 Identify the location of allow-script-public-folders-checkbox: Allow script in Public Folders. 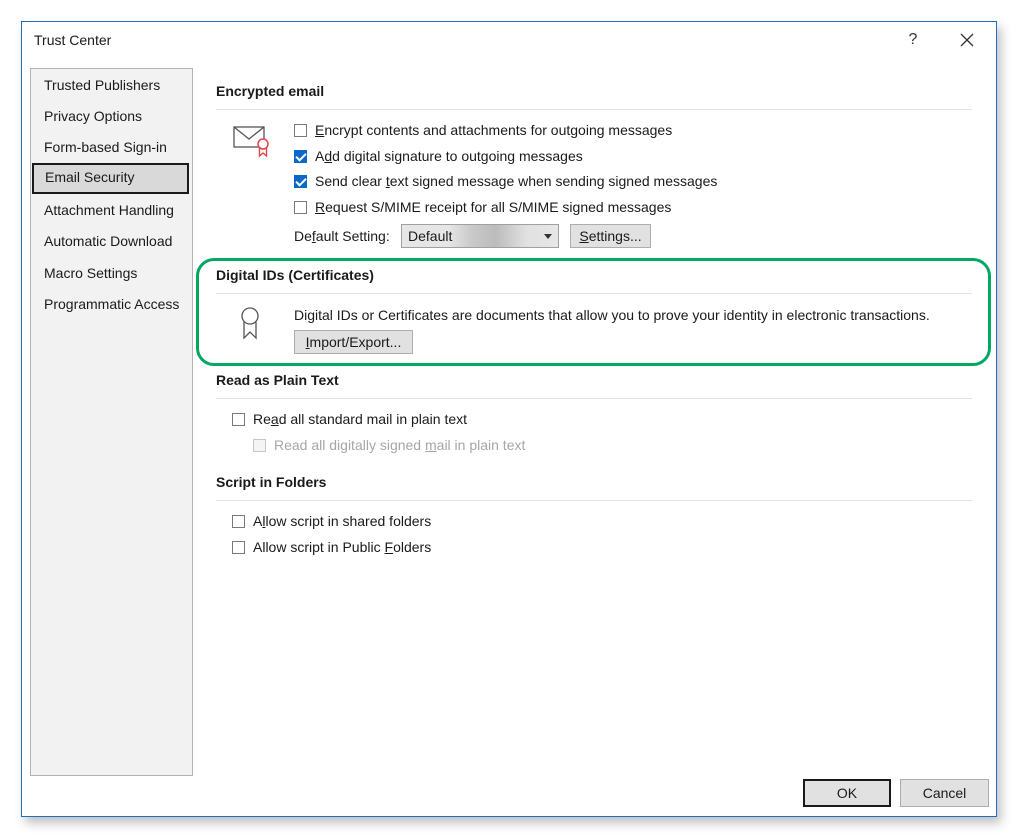
(331, 547).